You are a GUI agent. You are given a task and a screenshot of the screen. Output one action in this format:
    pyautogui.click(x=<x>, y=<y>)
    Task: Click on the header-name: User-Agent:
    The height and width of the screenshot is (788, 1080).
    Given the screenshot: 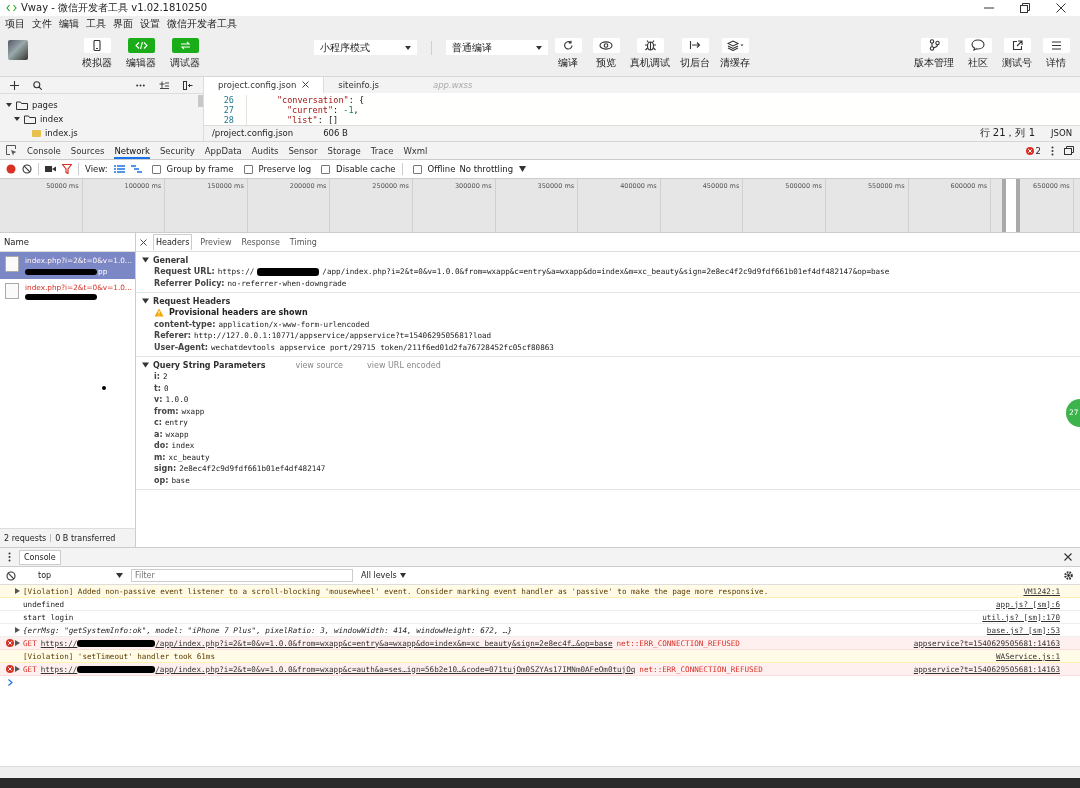 What is the action you would take?
    pyautogui.click(x=181, y=347)
    